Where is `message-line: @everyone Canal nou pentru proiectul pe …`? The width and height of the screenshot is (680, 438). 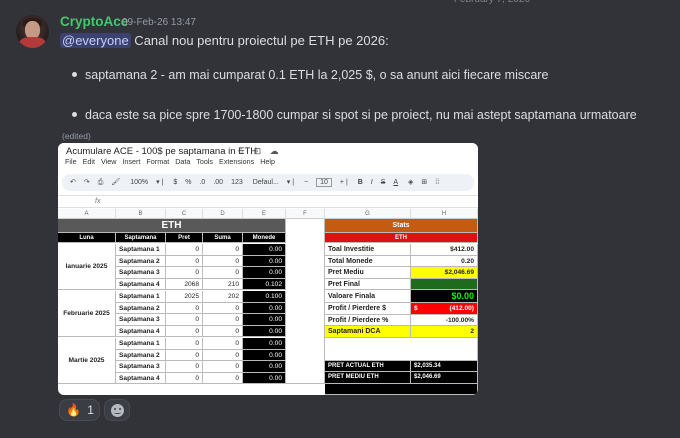
message-line: @everyone Canal nou pentru proiectul pe … is located at coordinates (224, 40).